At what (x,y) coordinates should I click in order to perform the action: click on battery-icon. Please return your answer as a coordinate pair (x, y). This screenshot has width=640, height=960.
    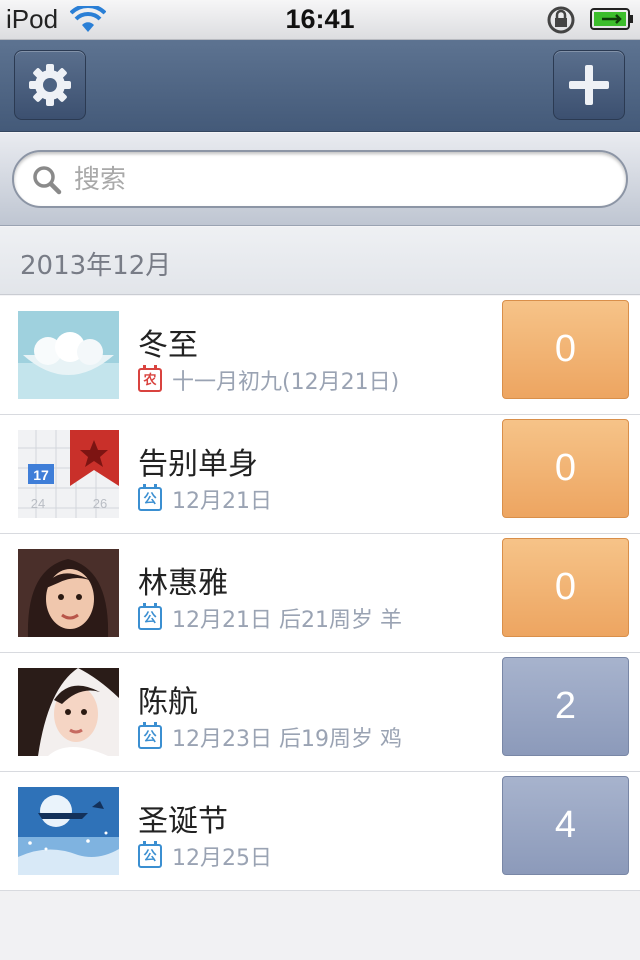
    Looking at the image, I should click on (611, 19).